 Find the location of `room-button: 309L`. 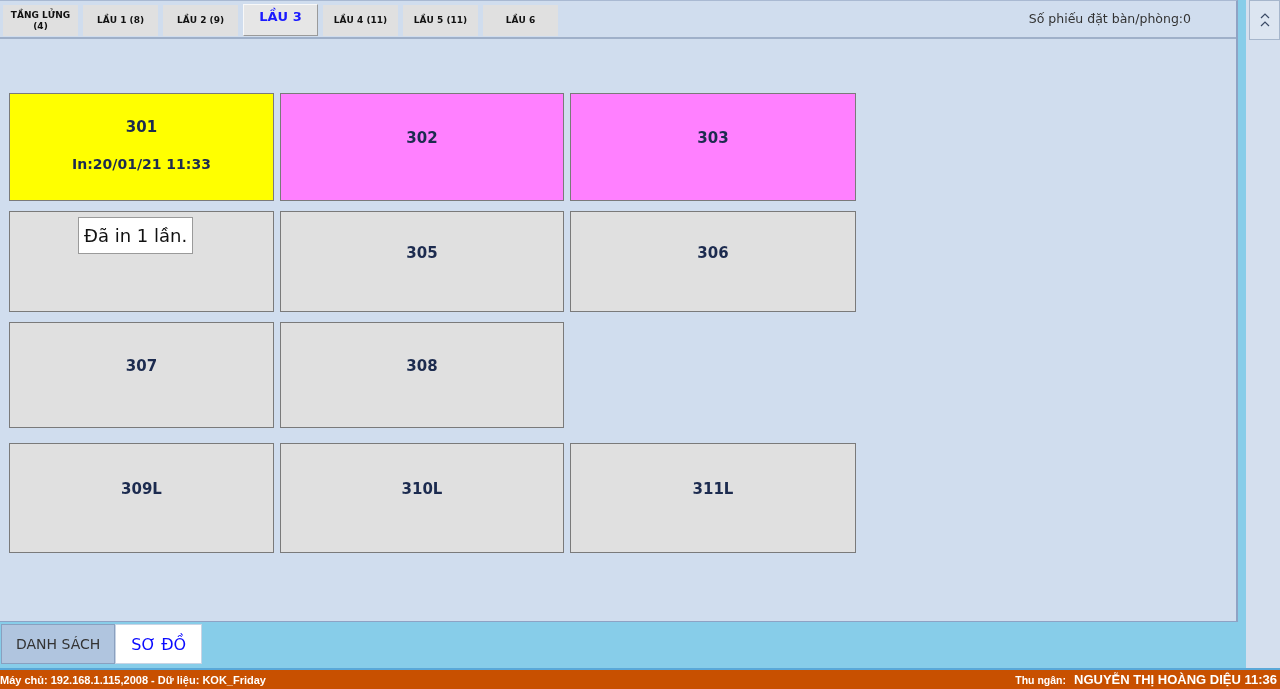

room-button: 309L is located at coordinates (141, 498).